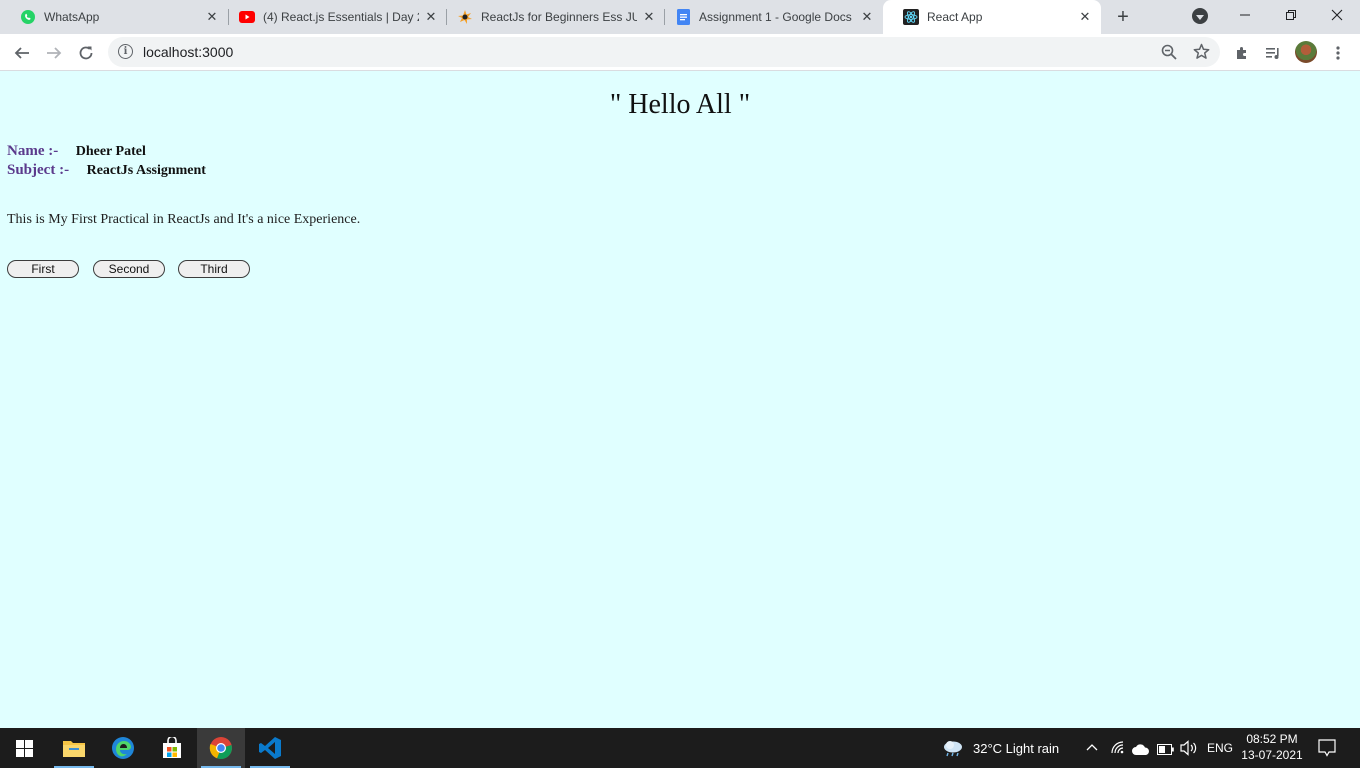  What do you see at coordinates (1337, 15) in the screenshot?
I see `close-window-button` at bounding box center [1337, 15].